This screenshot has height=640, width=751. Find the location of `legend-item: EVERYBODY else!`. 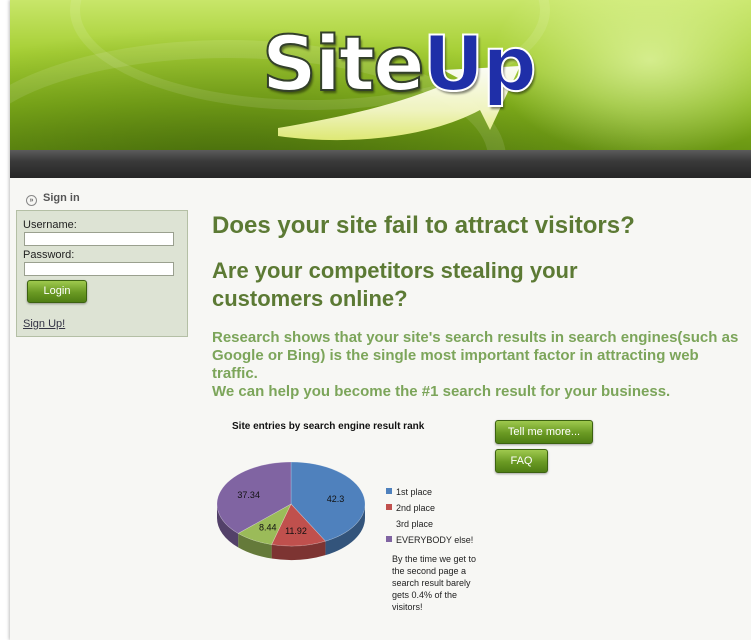

legend-item: EVERYBODY else! is located at coordinates (434, 543).